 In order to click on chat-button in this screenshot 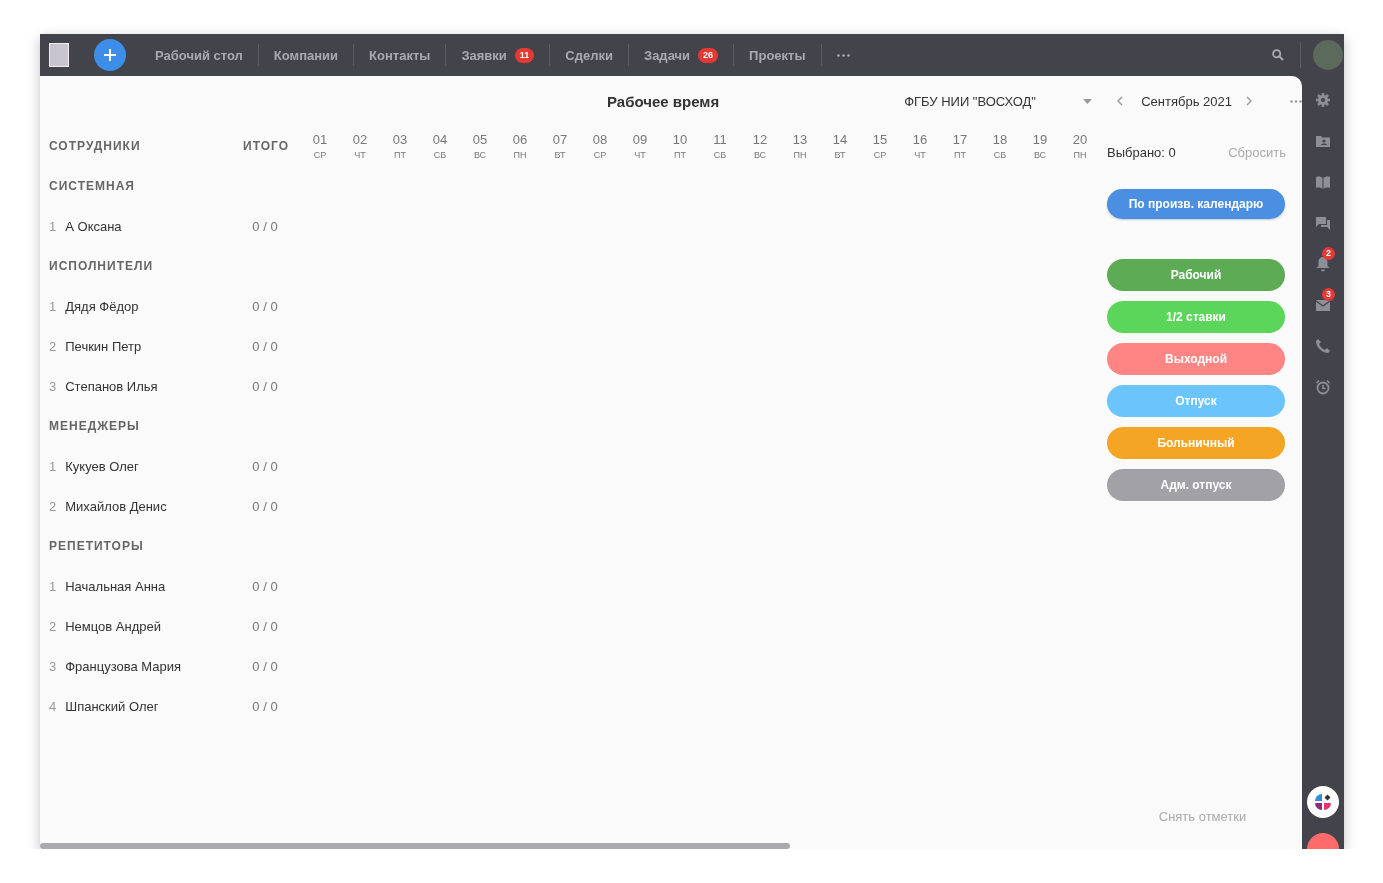, I will do `click(1323, 841)`.